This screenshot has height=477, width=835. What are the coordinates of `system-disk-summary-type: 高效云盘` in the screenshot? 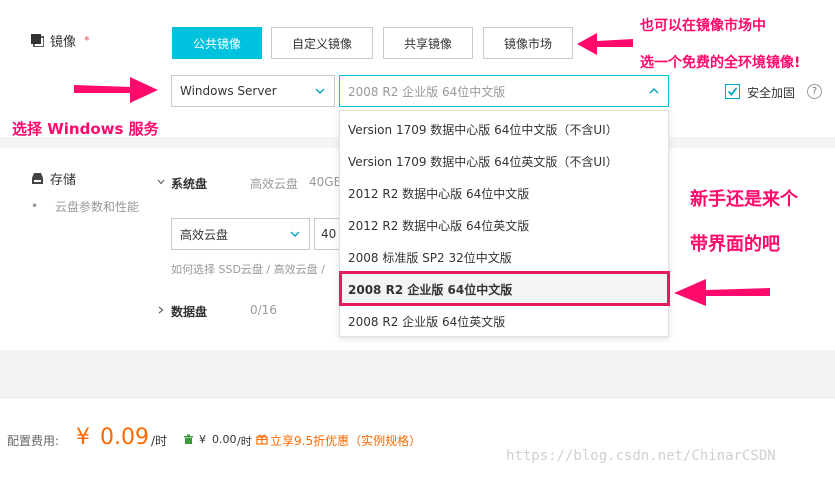 It's located at (274, 184).